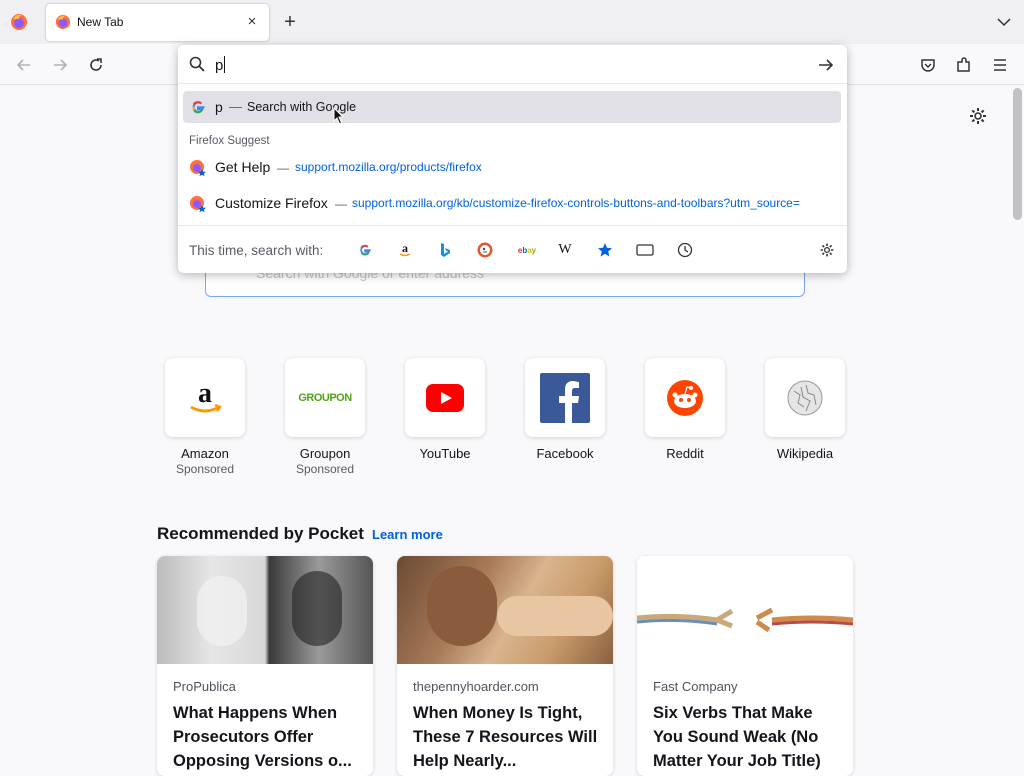 Image resolution: width=1024 pixels, height=776 pixels. Describe the element at coordinates (645, 250) in the screenshot. I see `tabs-icon` at that location.